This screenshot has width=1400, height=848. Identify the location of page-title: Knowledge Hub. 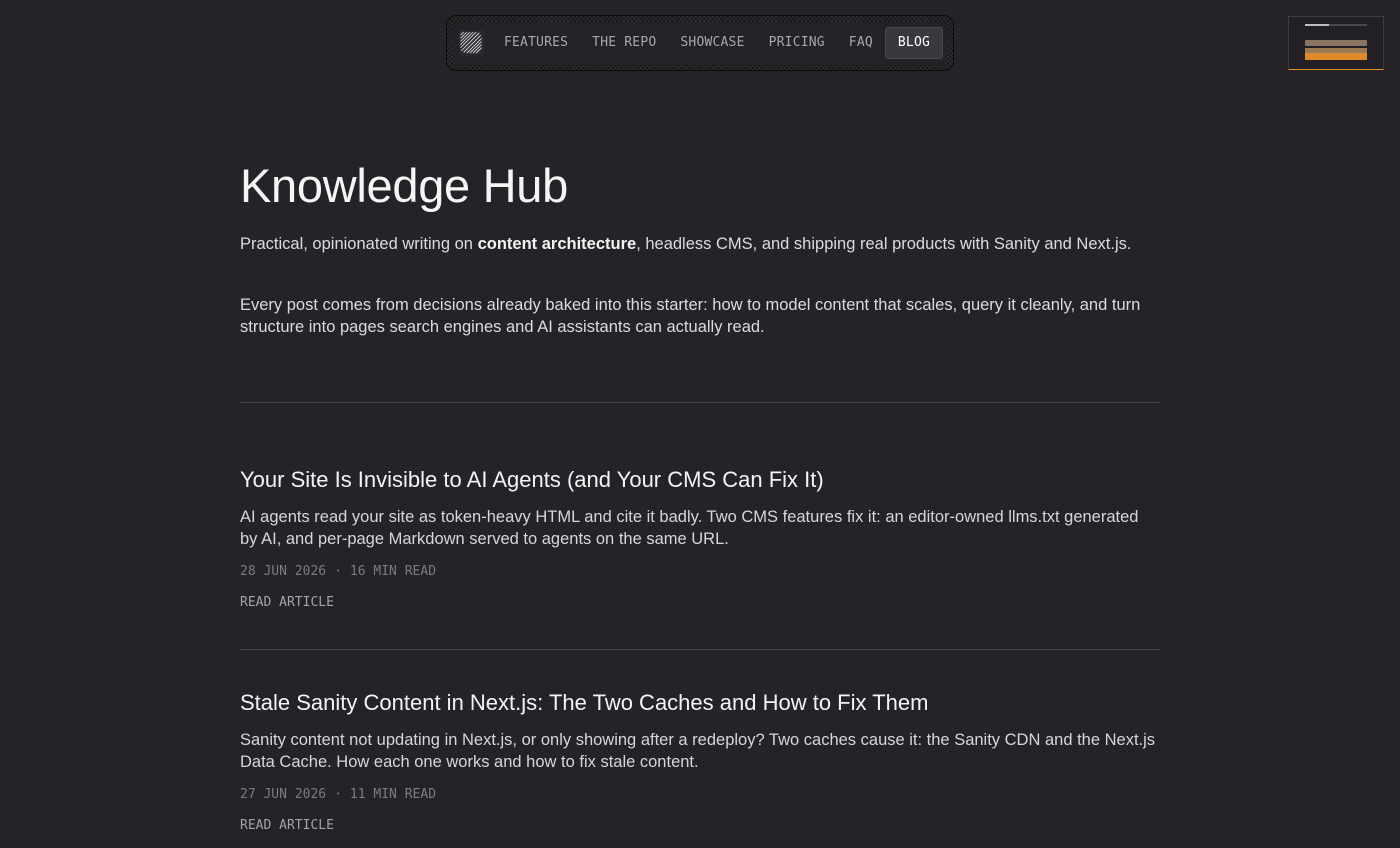
(404, 185).